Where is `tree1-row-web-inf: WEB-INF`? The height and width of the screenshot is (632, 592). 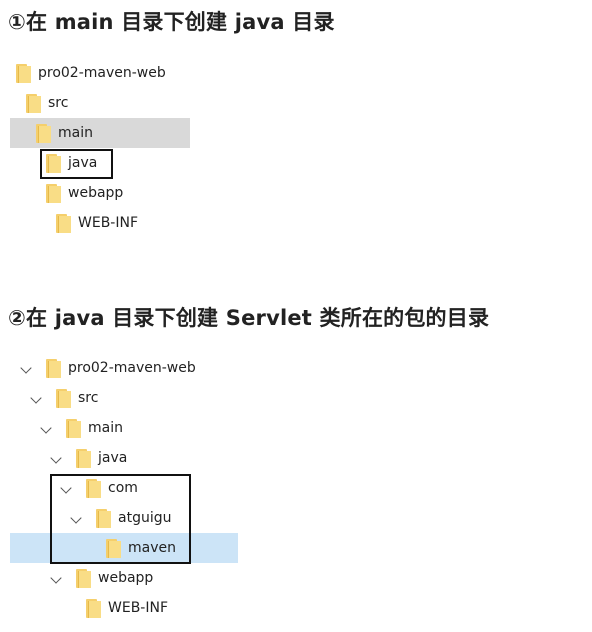
tree1-row-web-inf: WEB-INF is located at coordinates (100, 223).